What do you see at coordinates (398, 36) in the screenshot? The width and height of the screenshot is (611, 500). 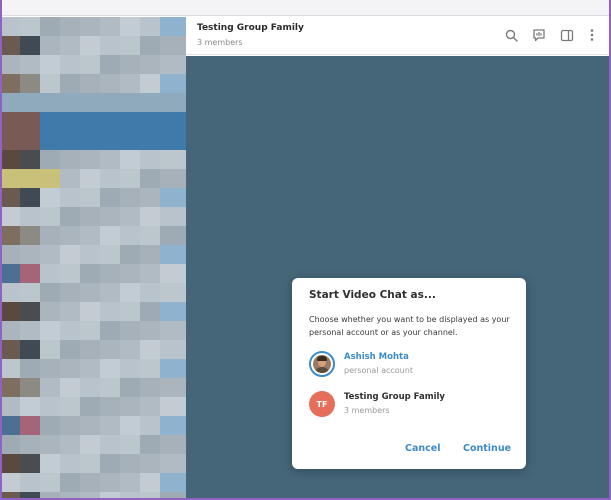 I see `chat-header: Testing Group Family 3 members` at bounding box center [398, 36].